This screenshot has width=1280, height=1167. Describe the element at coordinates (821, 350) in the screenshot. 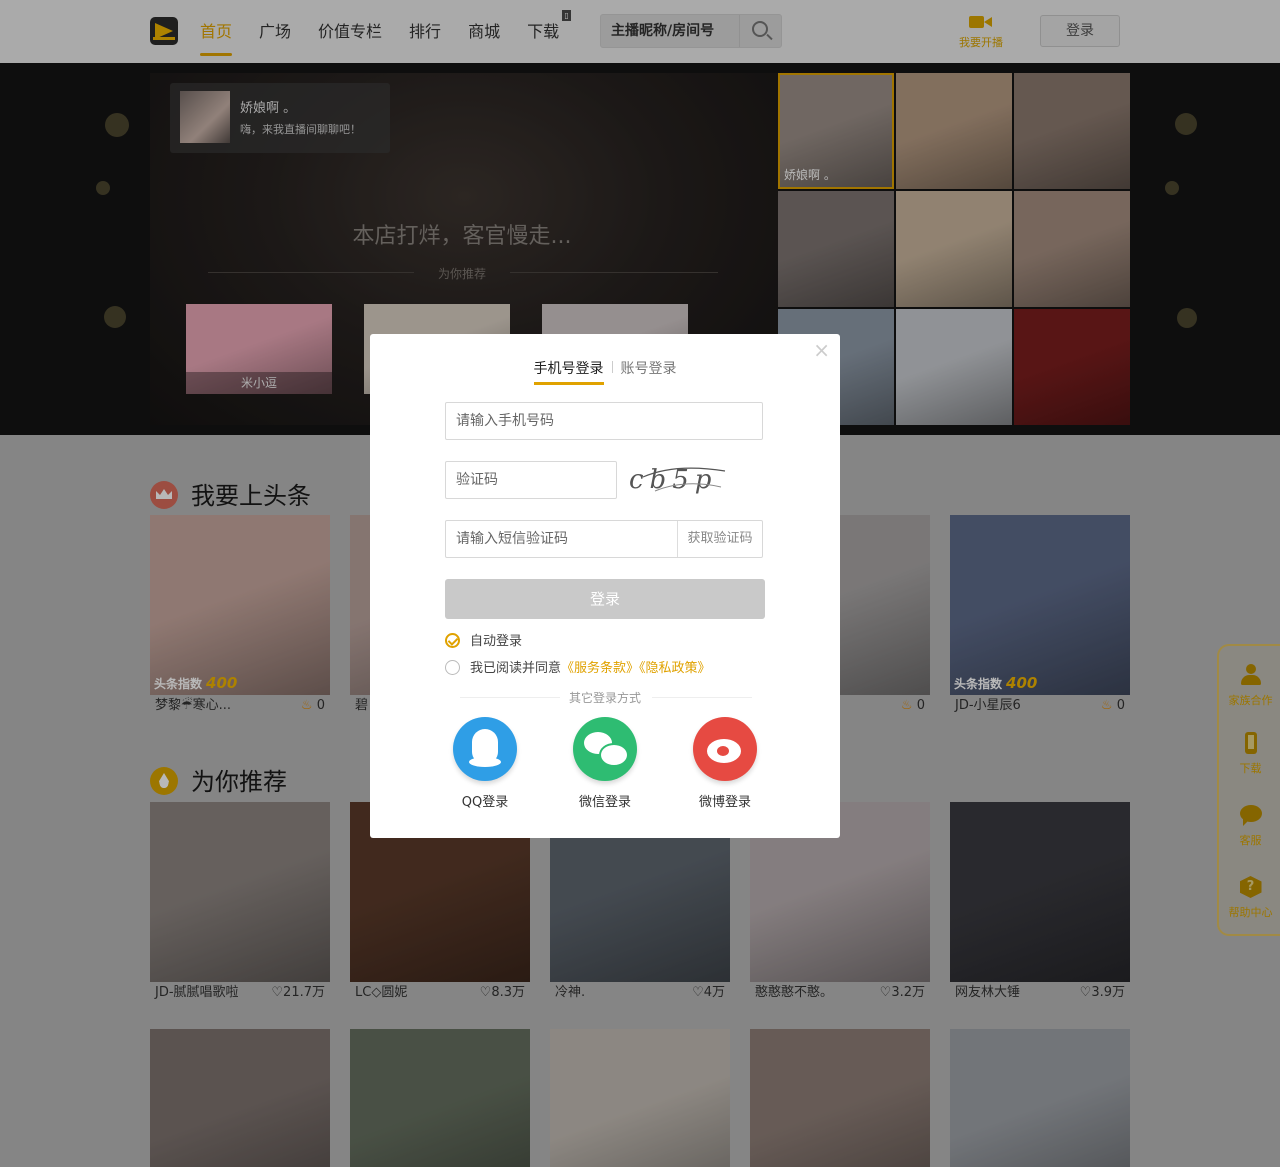

I see `close-icon: ×` at that location.